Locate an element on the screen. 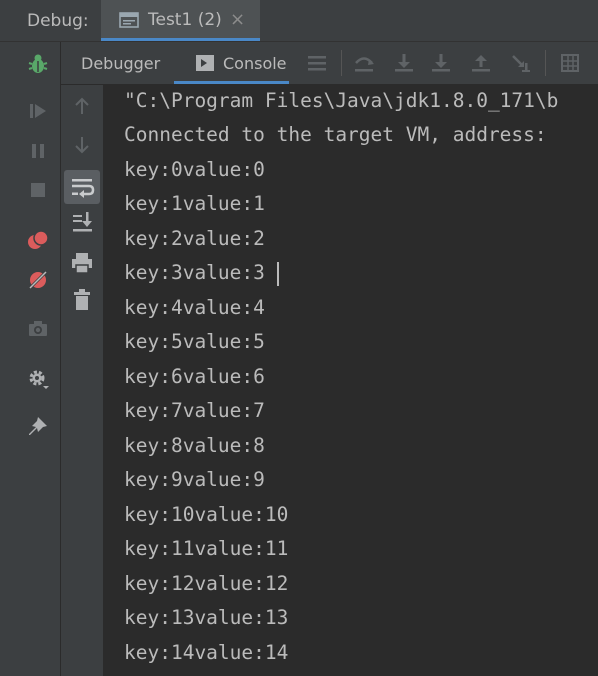 This screenshot has width=598, height=676. console-line-command: "C:\Program Files\Java\jdk1.8.0_171\b is located at coordinates (341, 100).